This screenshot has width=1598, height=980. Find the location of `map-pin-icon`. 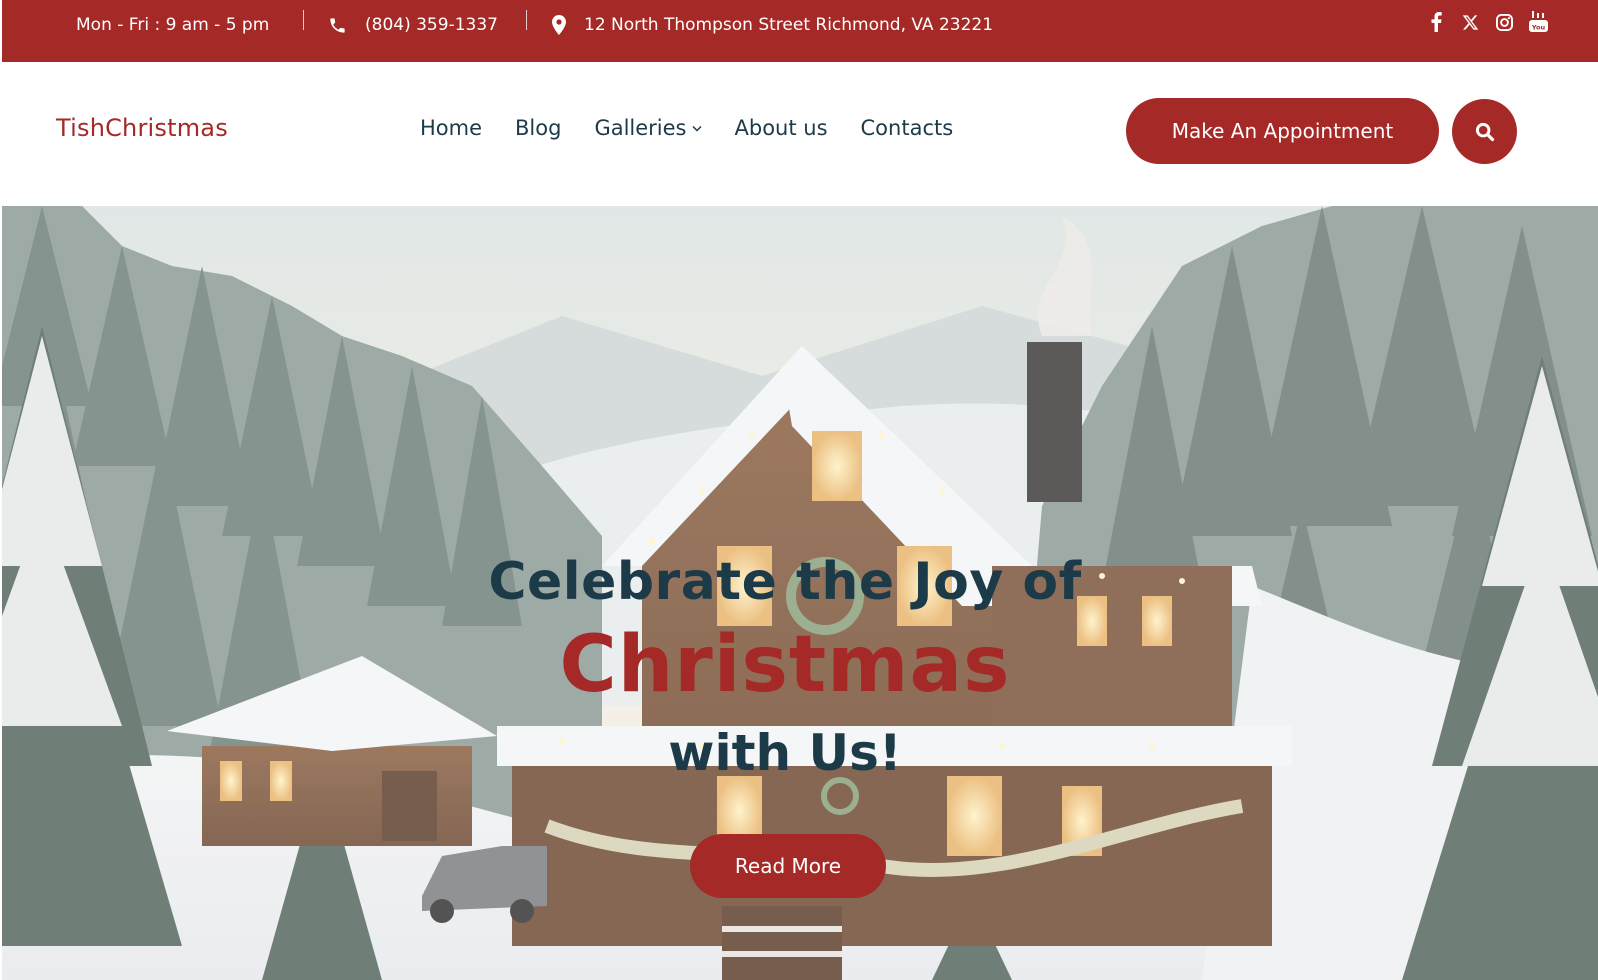

map-pin-icon is located at coordinates (559, 25).